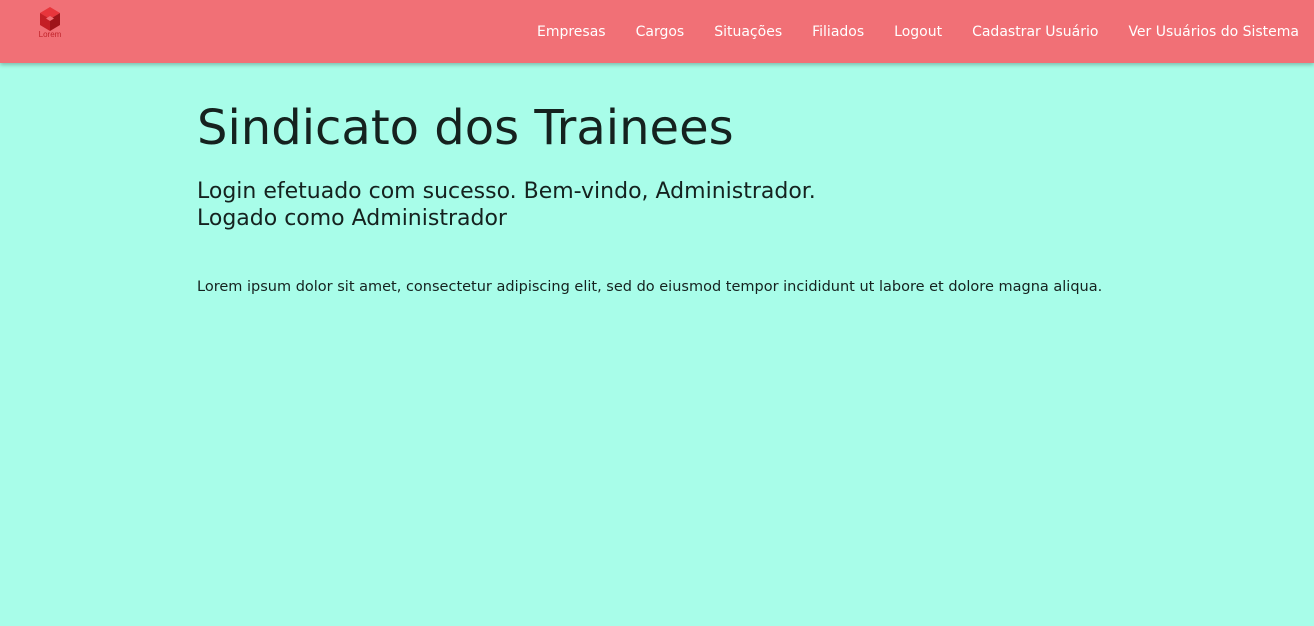 The image size is (1314, 626). I want to click on brand-logo: Lorem, so click(50, 25).